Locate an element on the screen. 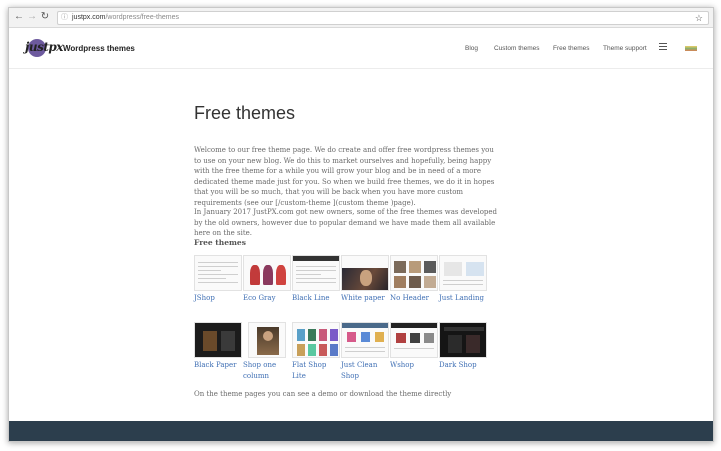 This screenshot has width=721, height=451. free-themes-heading: Free themes is located at coordinates (220, 242).